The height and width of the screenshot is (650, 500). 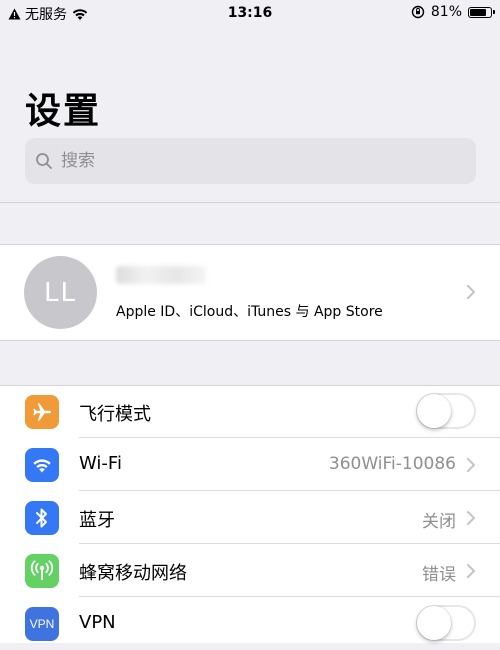 What do you see at coordinates (97, 622) in the screenshot?
I see `settings-row-label: VPN` at bounding box center [97, 622].